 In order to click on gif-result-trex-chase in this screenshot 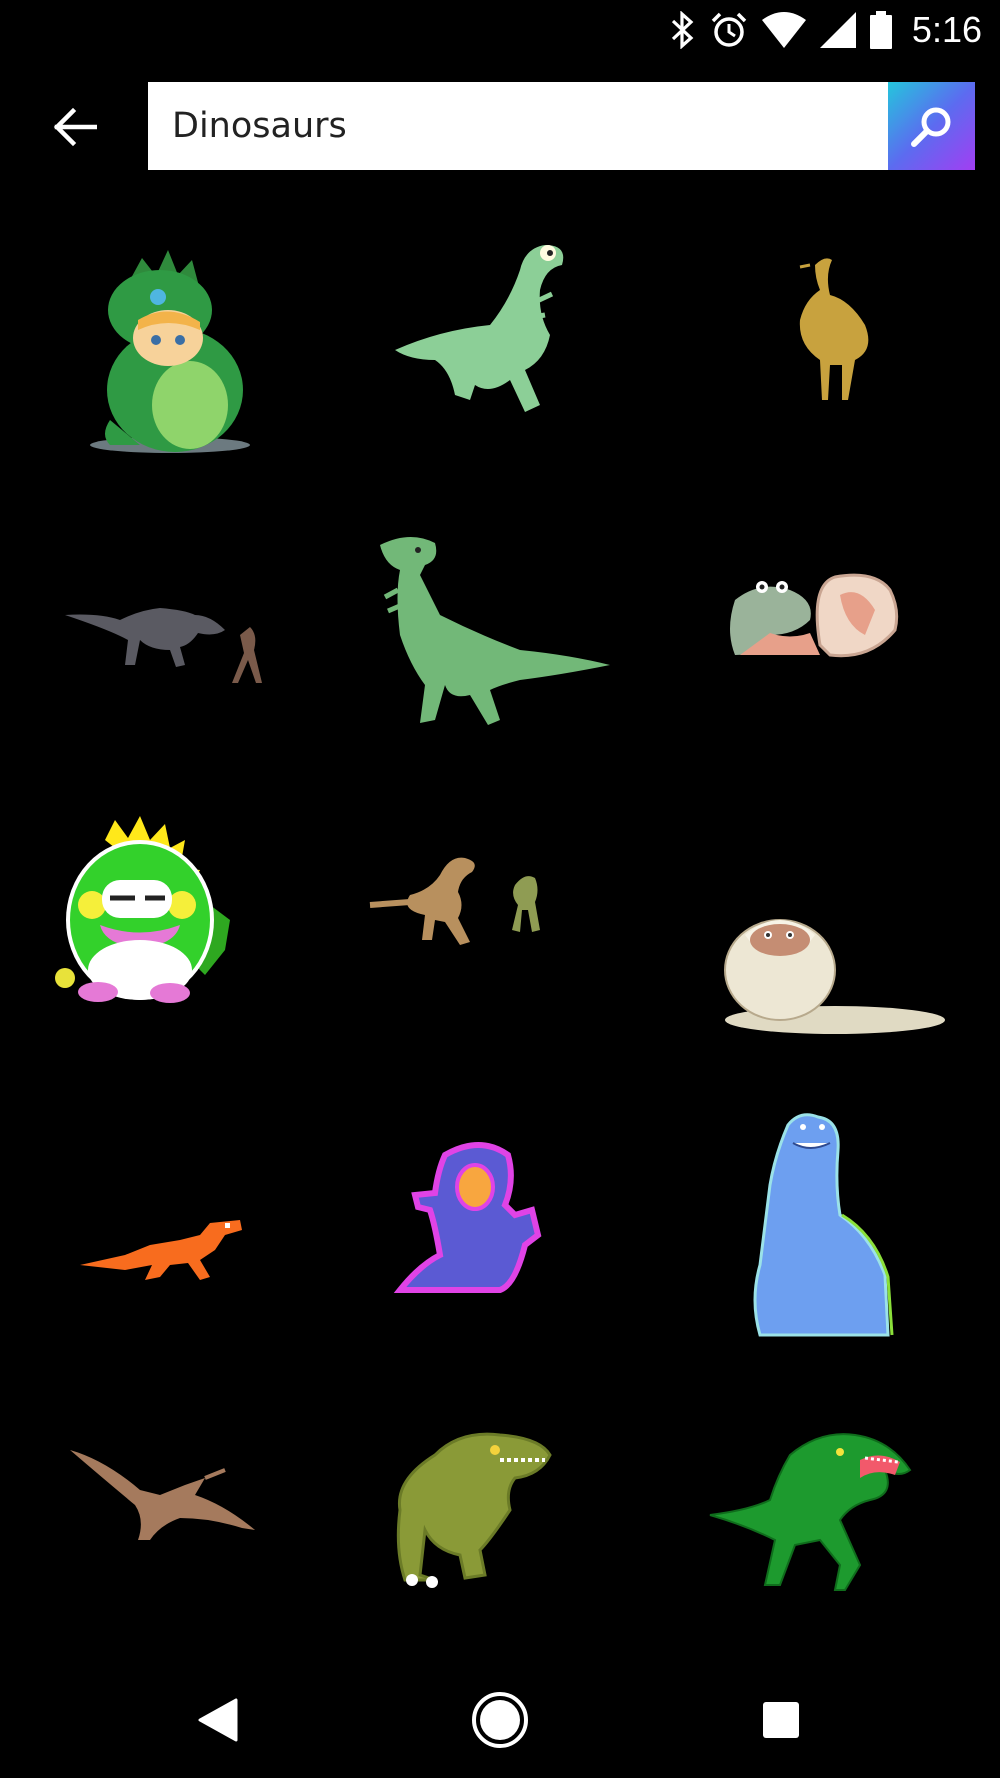, I will do `click(170, 660)`.